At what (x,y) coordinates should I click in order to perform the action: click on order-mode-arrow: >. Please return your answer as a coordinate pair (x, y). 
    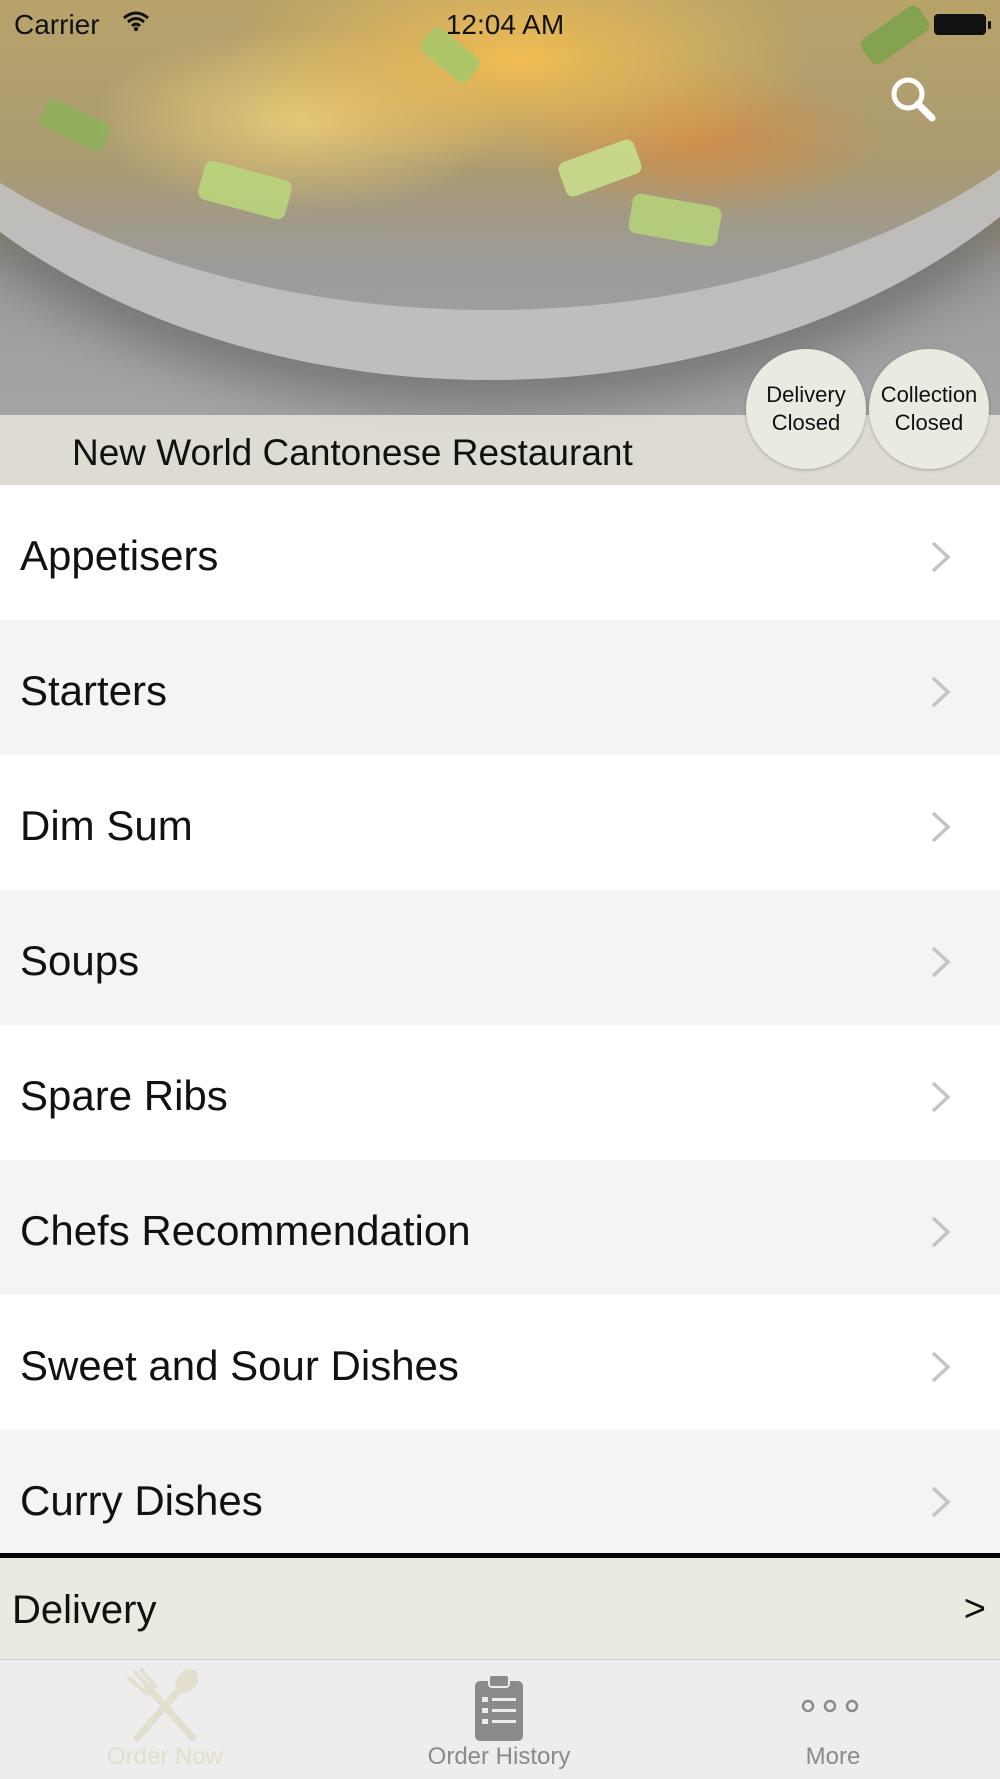
    Looking at the image, I should click on (974, 1609).